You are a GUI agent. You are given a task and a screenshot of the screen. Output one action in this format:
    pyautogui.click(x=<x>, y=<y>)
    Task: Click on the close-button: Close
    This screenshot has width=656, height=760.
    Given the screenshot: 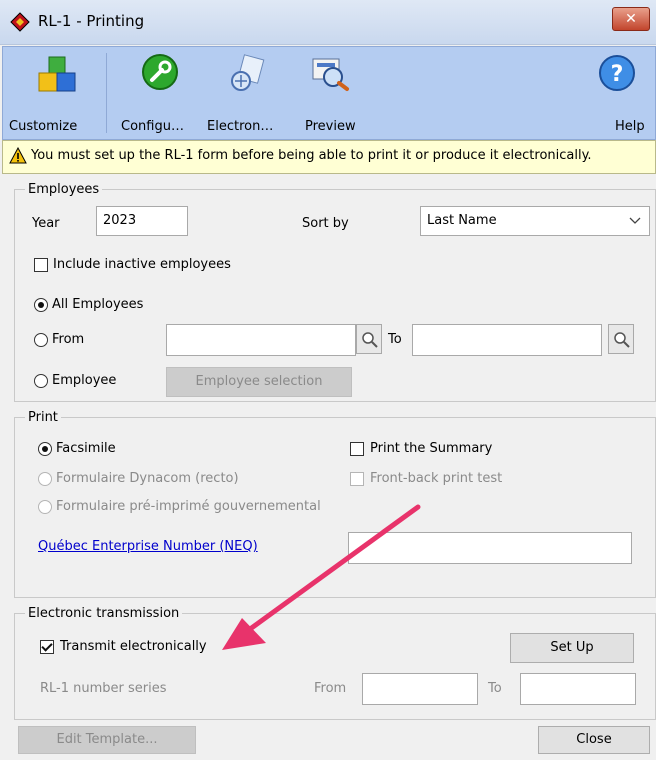 What is the action you would take?
    pyautogui.click(x=594, y=740)
    